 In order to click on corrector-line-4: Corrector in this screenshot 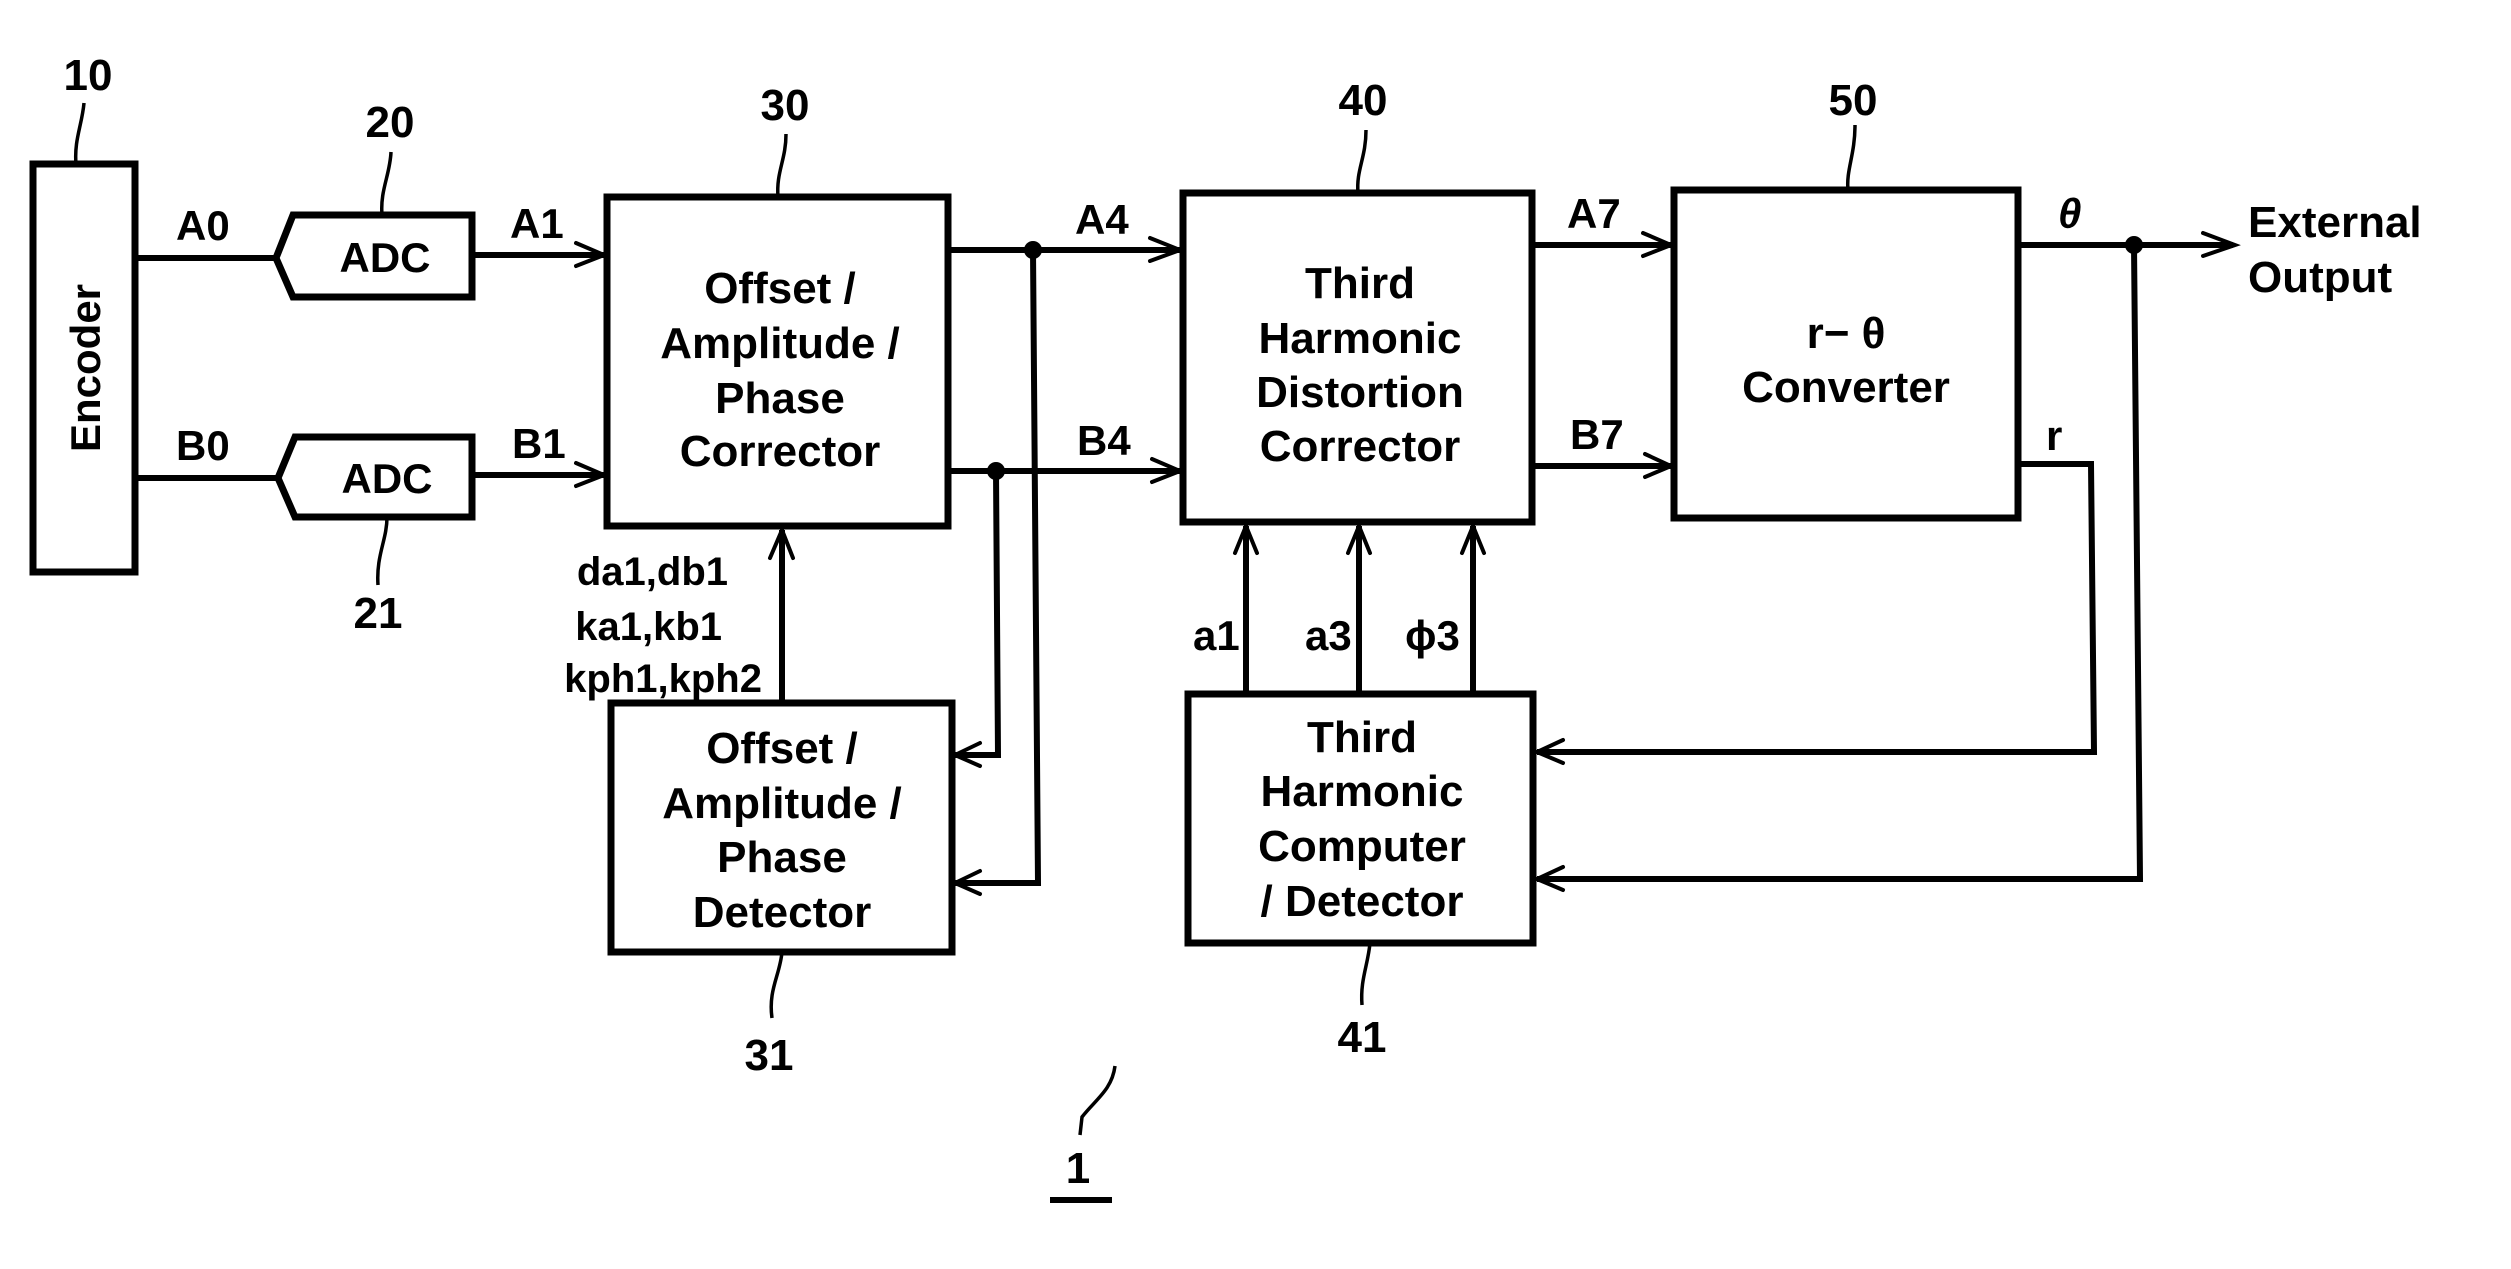, I will do `click(780, 451)`.